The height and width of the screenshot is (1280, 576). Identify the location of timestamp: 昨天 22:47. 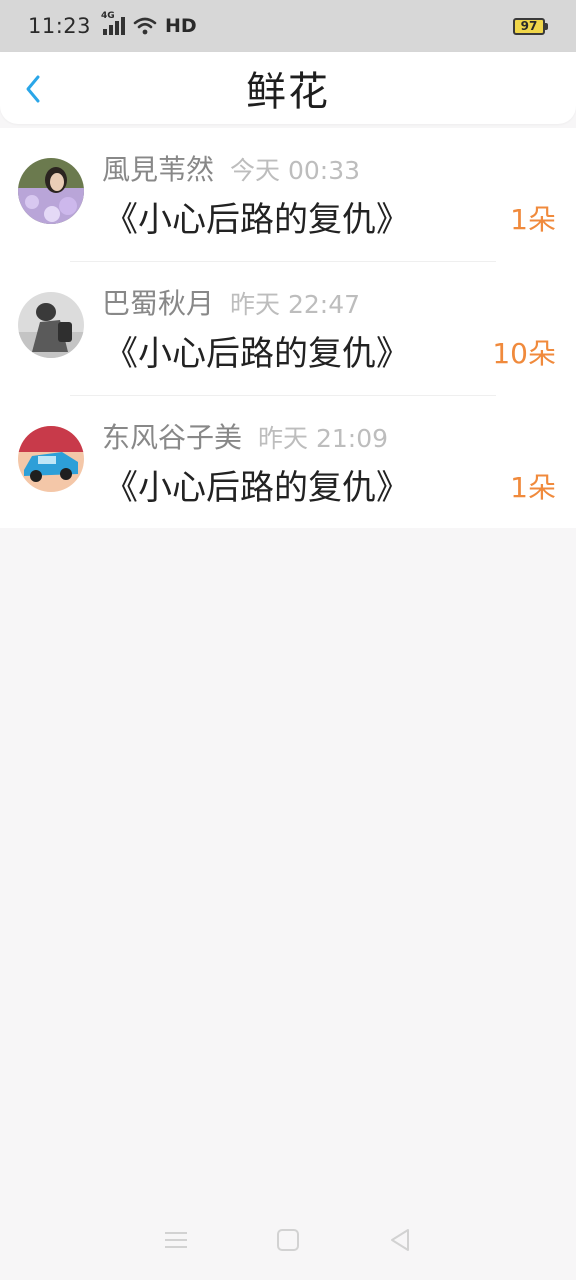
(295, 304).